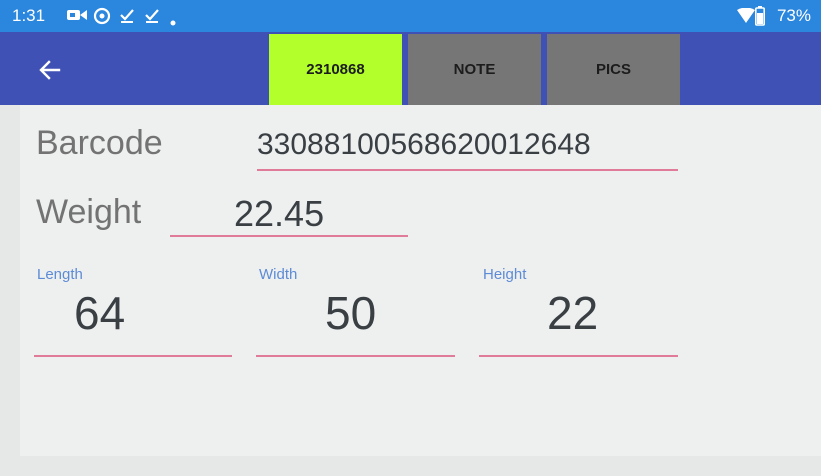  Describe the element at coordinates (573, 313) in the screenshot. I see `height-value: 22` at that location.